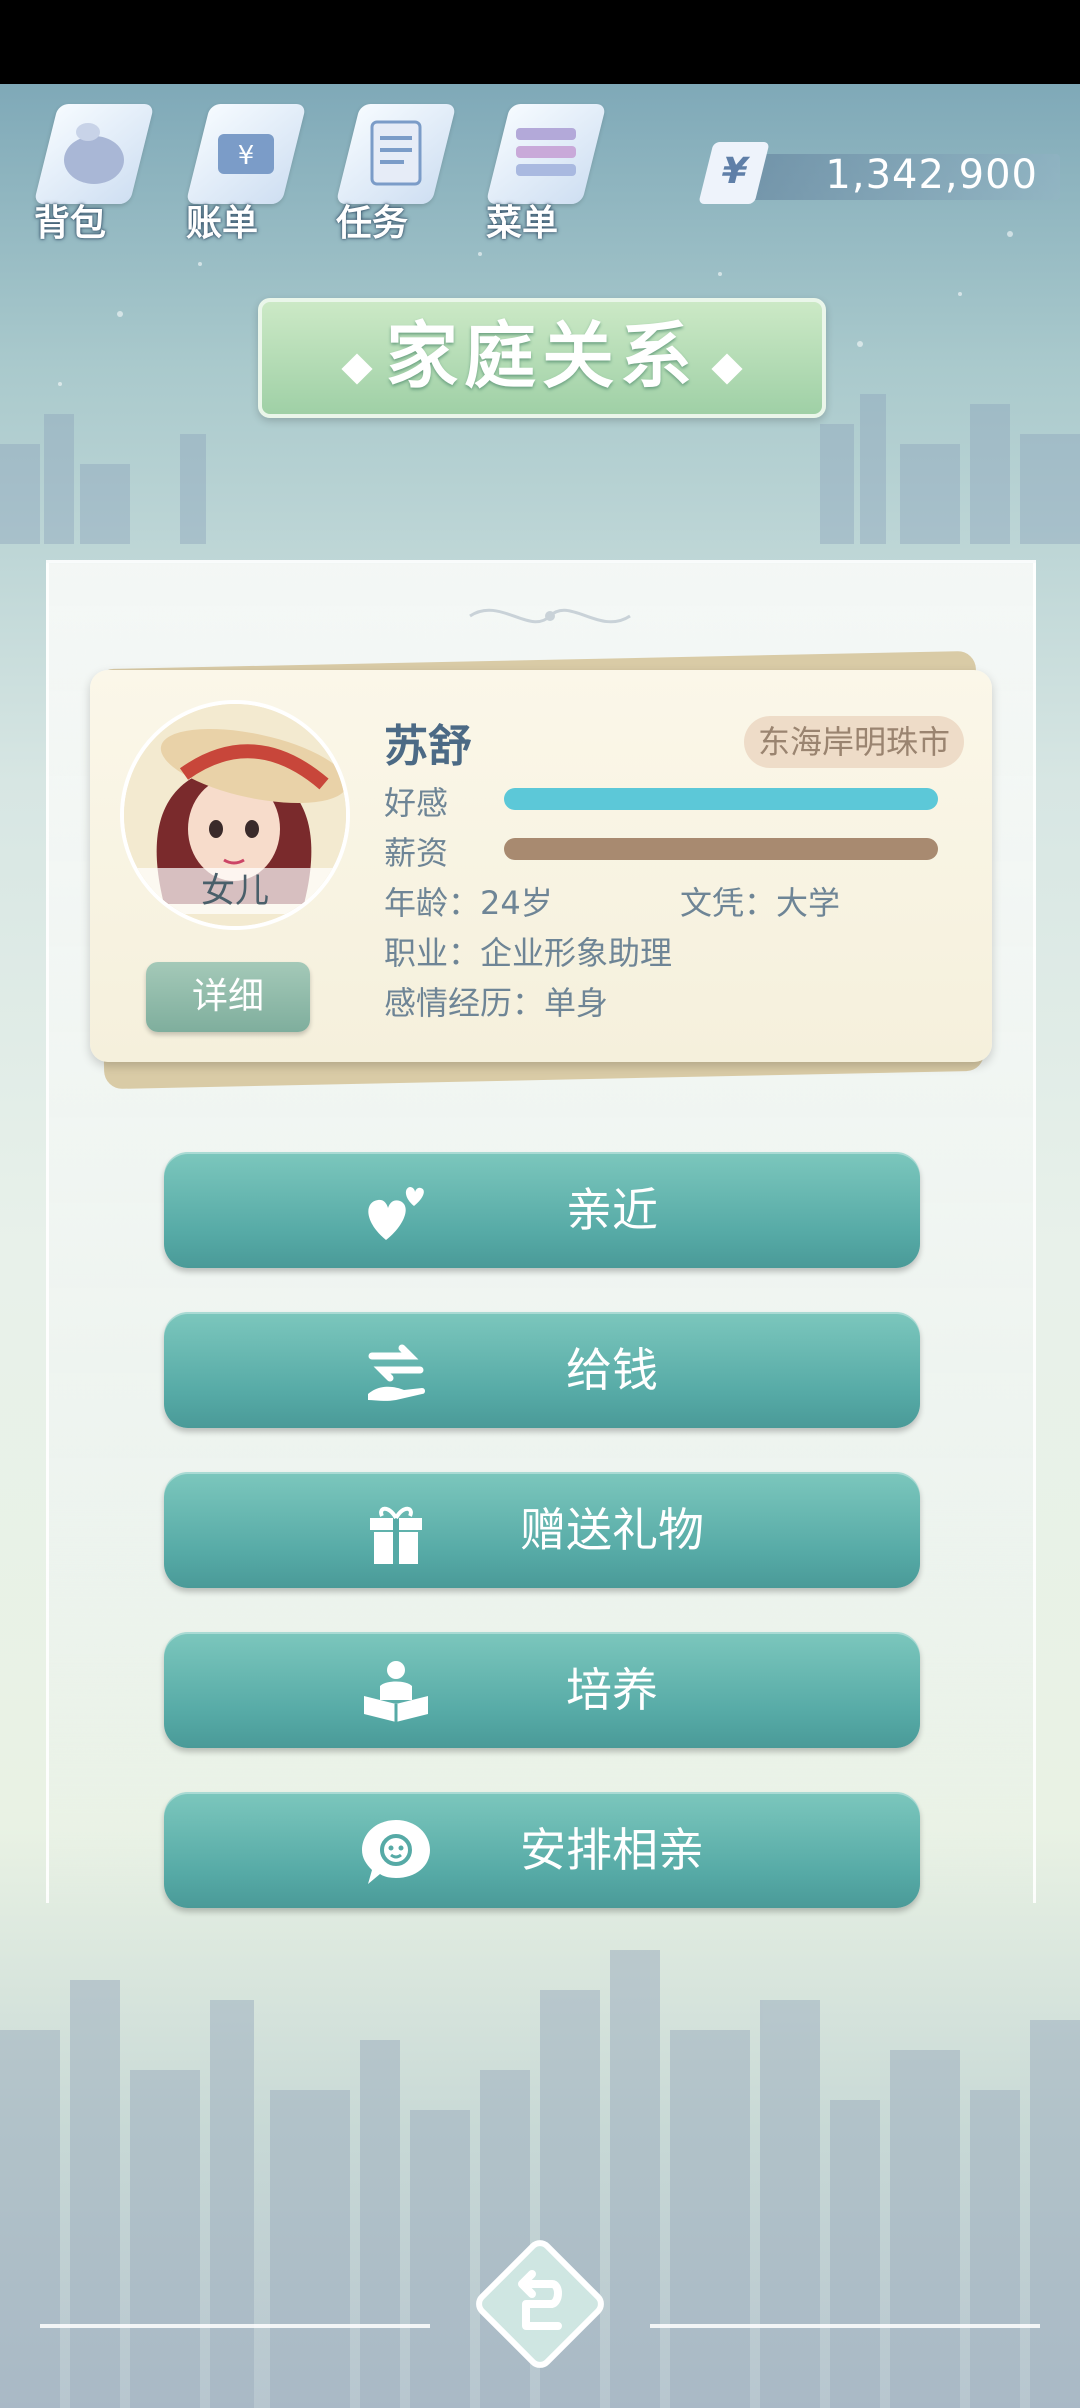 Image resolution: width=1080 pixels, height=2408 pixels. I want to click on money-display: ¥ 1,342,900, so click(875, 173).